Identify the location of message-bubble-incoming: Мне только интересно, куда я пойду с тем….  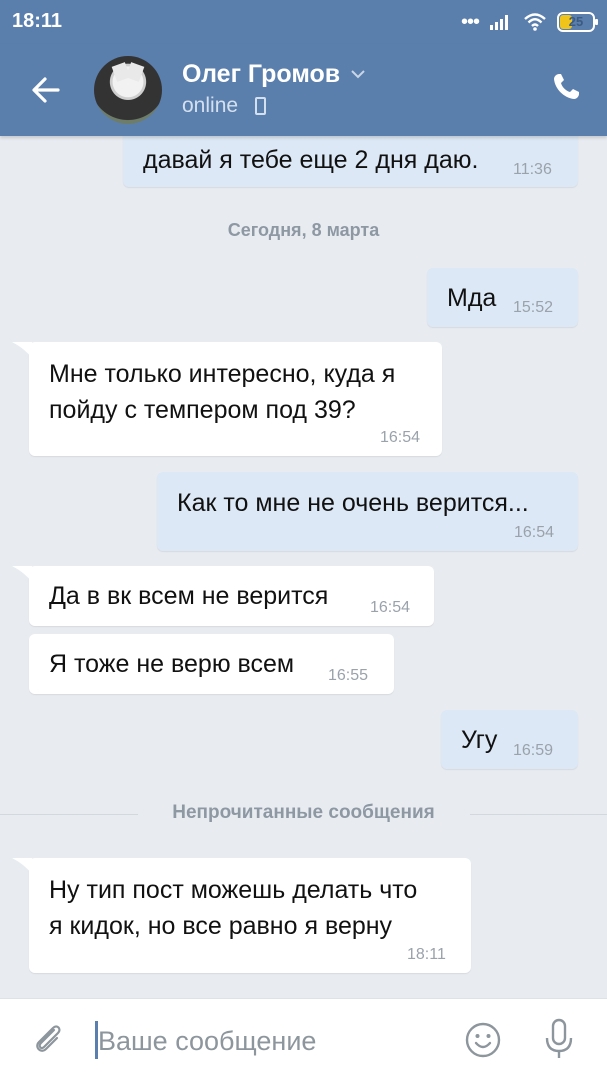
(235, 399).